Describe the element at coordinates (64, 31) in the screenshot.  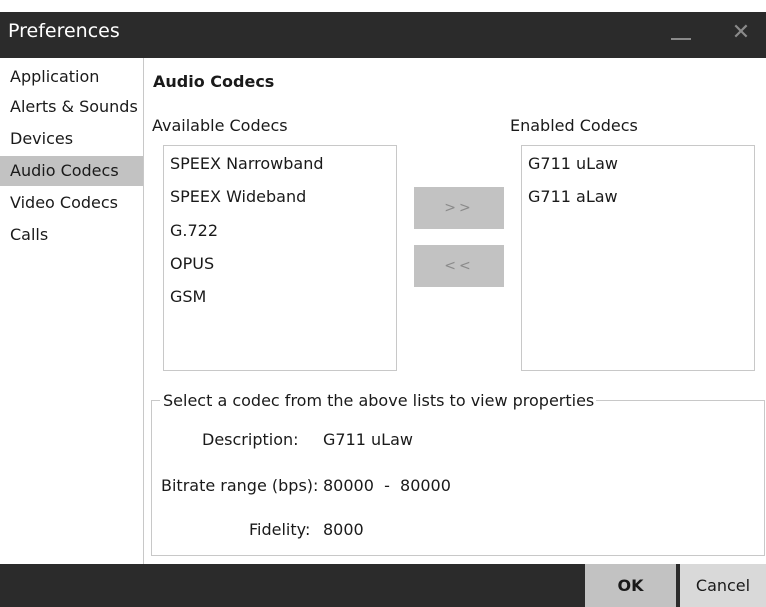
I see `window-title: Preferences` at that location.